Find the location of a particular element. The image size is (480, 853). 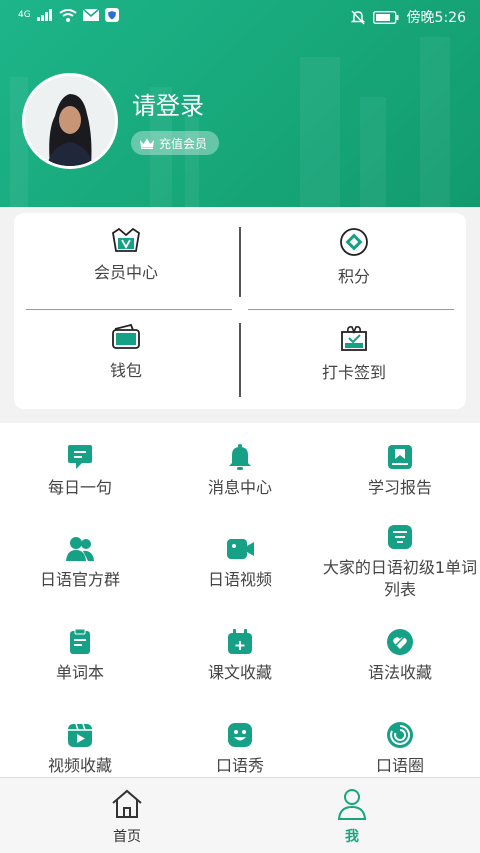

login-prompt: 请登录 is located at coordinates (168, 103).